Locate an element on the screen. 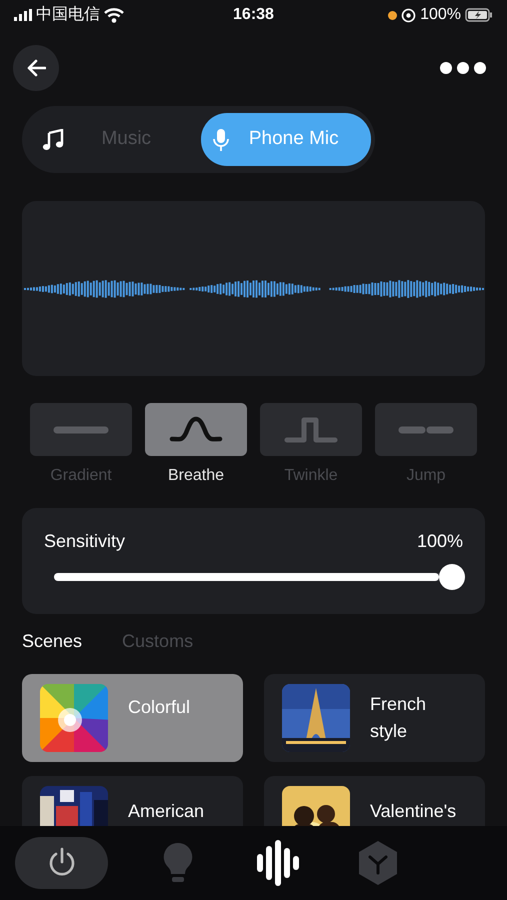 The image size is (507, 900). pulse-icon is located at coordinates (311, 429).